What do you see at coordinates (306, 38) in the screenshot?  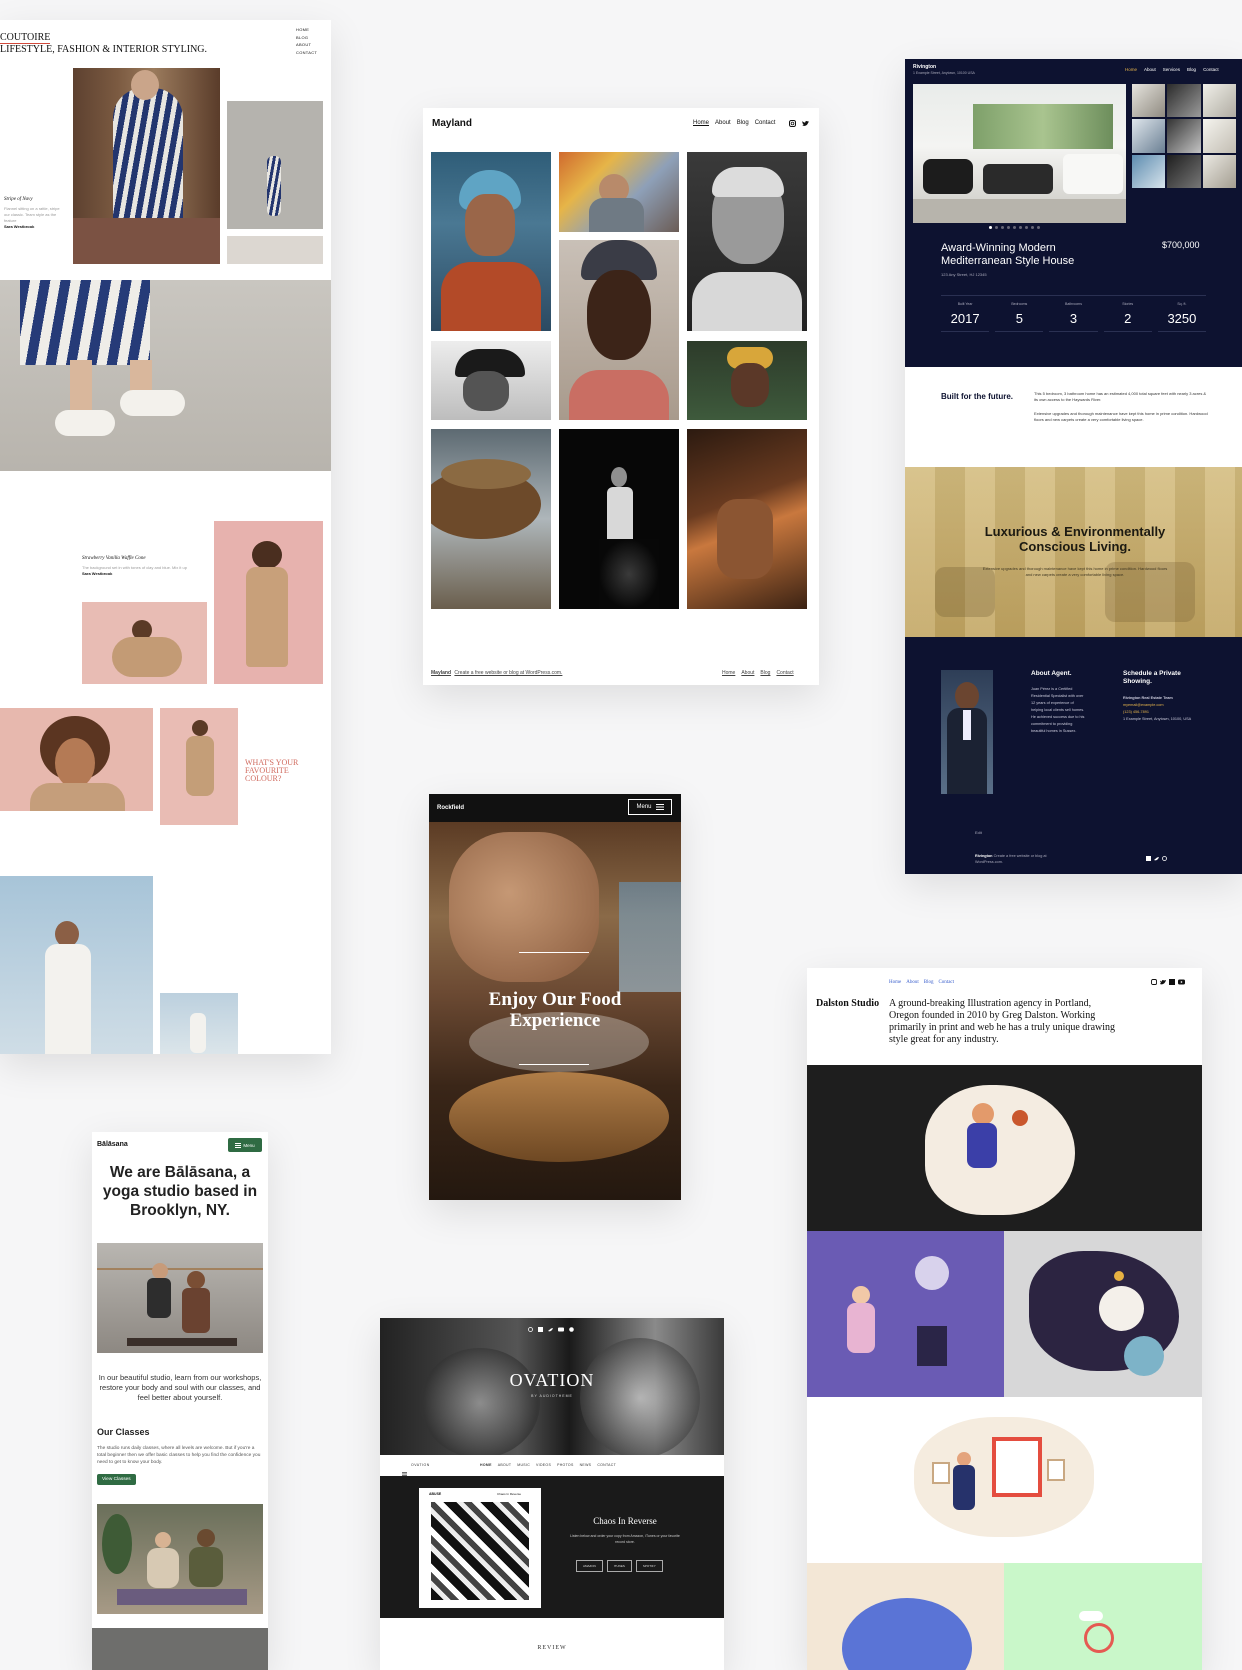 I see `coutoire-nav-blog: BLOG` at bounding box center [306, 38].